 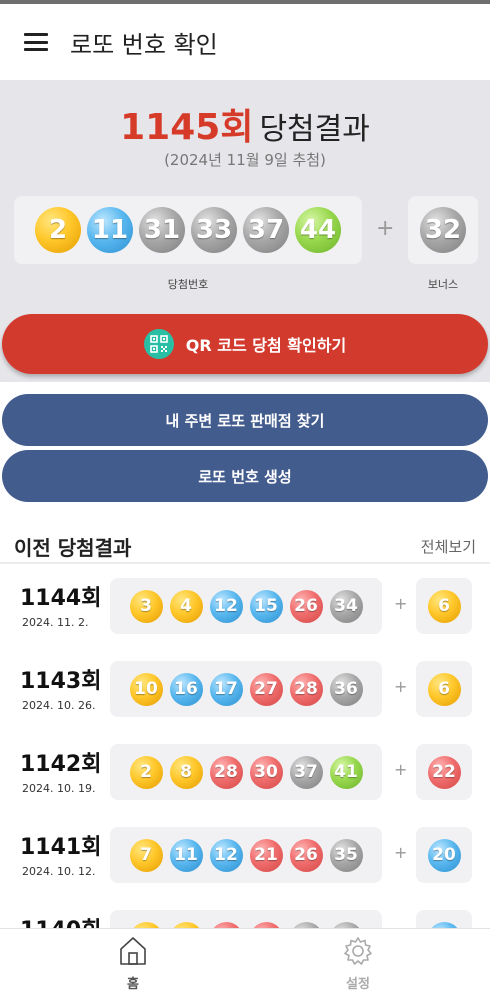 I want to click on row-round-number: 1142회, so click(x=61, y=764).